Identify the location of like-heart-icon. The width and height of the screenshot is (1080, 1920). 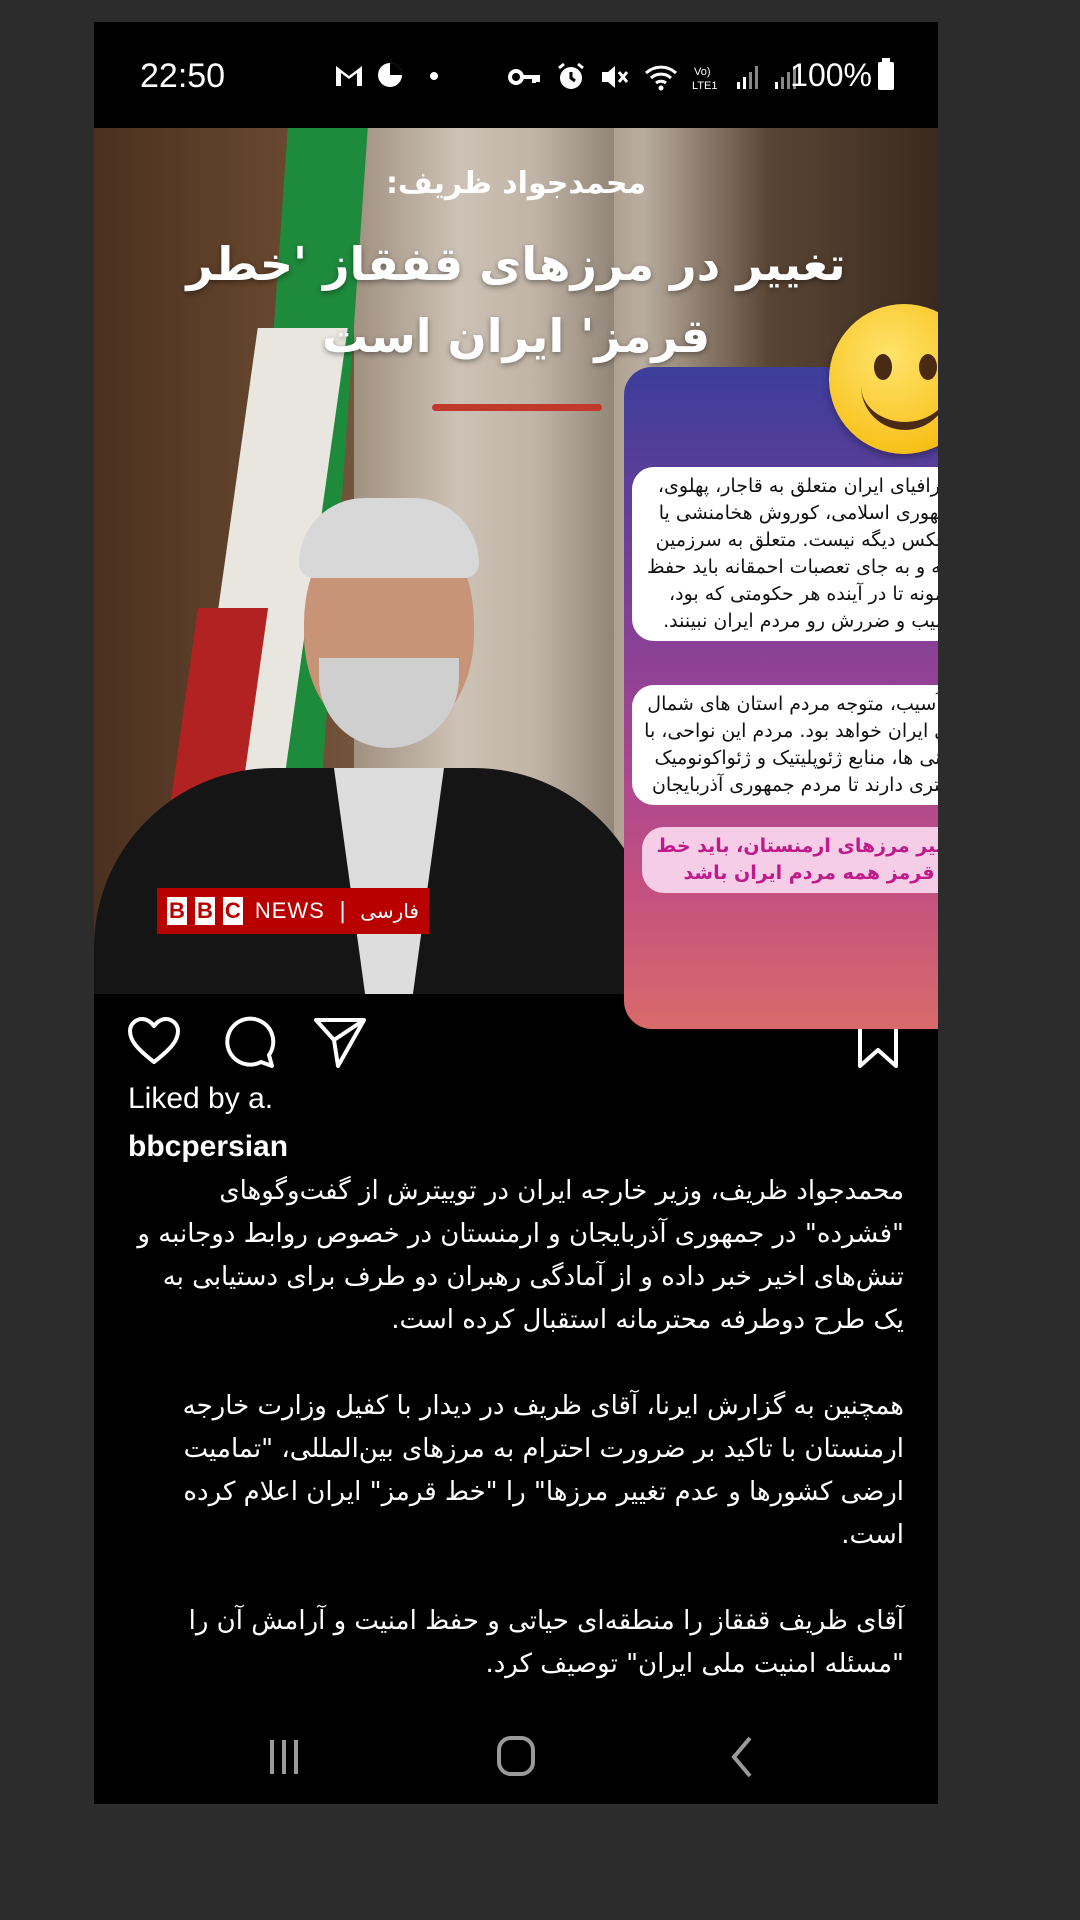
(154, 1042).